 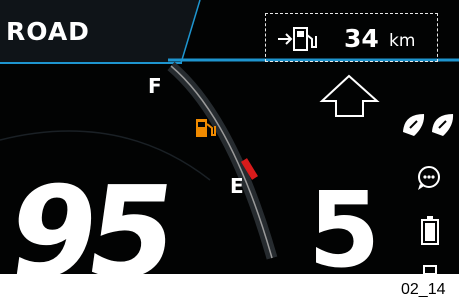 I want to click on chat-icon, so click(x=429, y=178).